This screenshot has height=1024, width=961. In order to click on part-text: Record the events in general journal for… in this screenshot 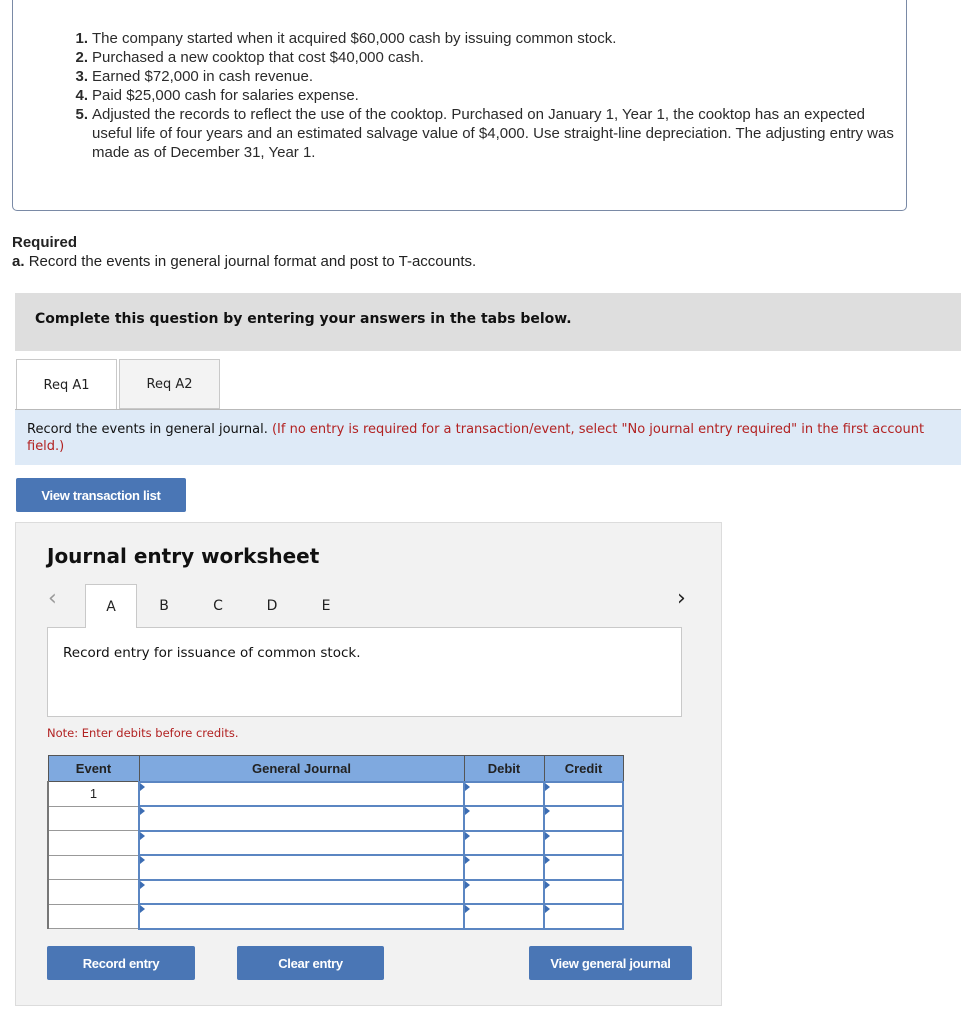, I will do `click(252, 261)`.